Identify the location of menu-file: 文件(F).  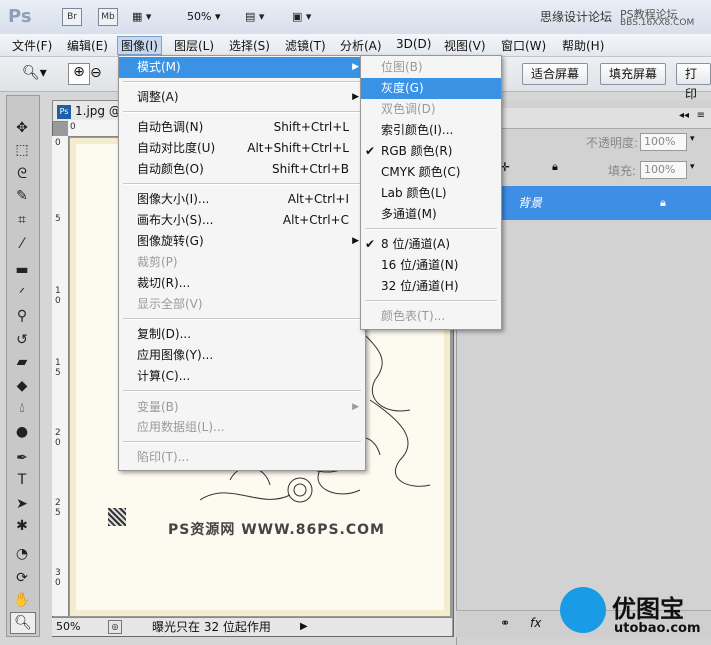
(32, 45).